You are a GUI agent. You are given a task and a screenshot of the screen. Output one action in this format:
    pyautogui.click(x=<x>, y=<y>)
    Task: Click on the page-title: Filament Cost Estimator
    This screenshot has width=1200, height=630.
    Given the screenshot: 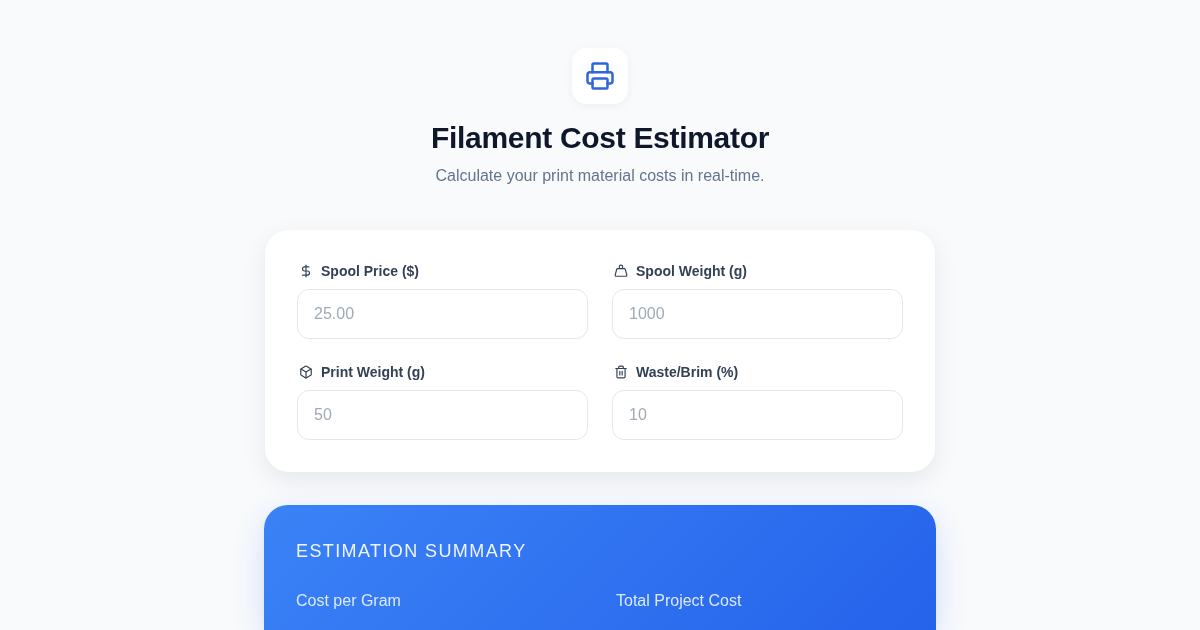 What is the action you would take?
    pyautogui.click(x=600, y=138)
    